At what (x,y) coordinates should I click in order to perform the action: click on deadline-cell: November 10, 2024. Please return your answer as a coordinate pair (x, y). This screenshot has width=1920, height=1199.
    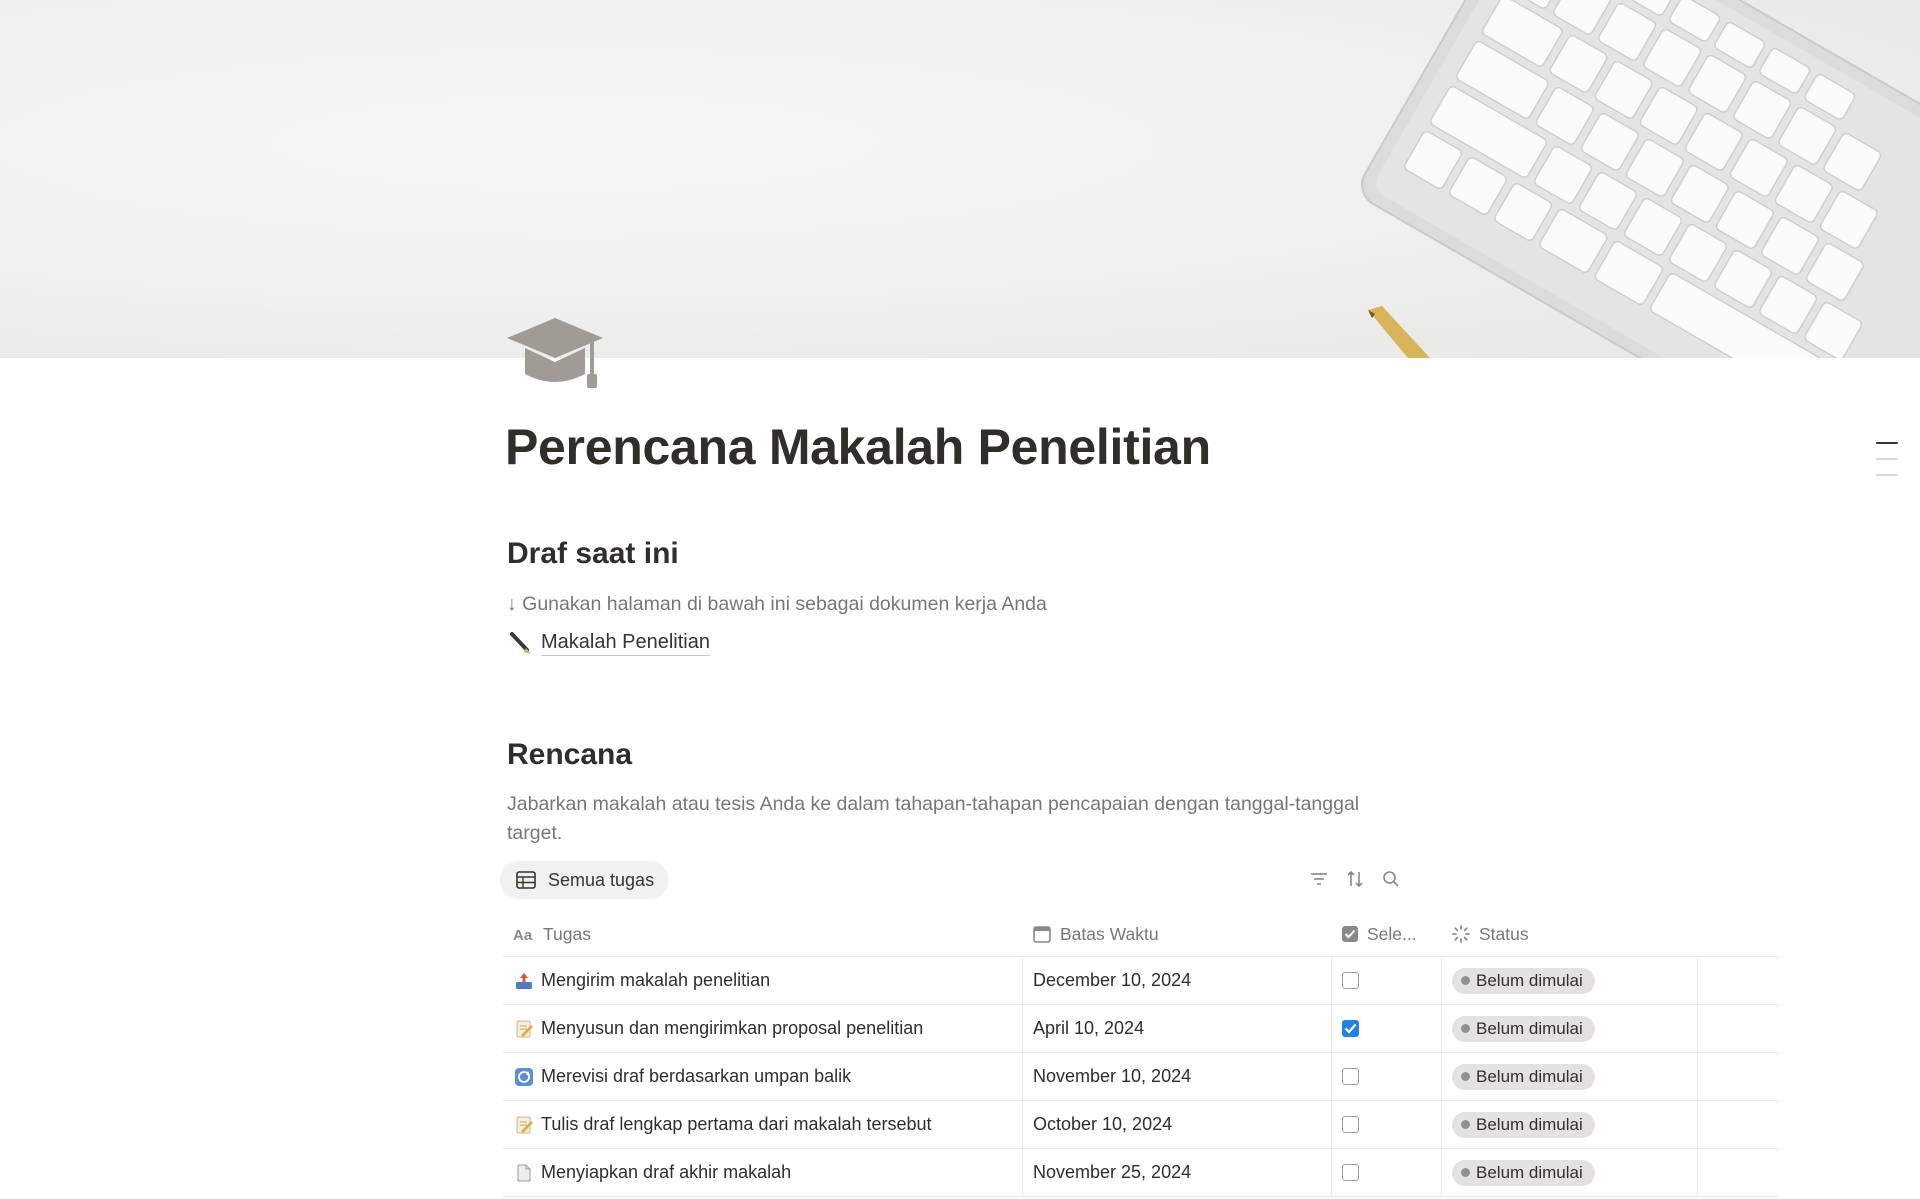
    Looking at the image, I should click on (1176, 1076).